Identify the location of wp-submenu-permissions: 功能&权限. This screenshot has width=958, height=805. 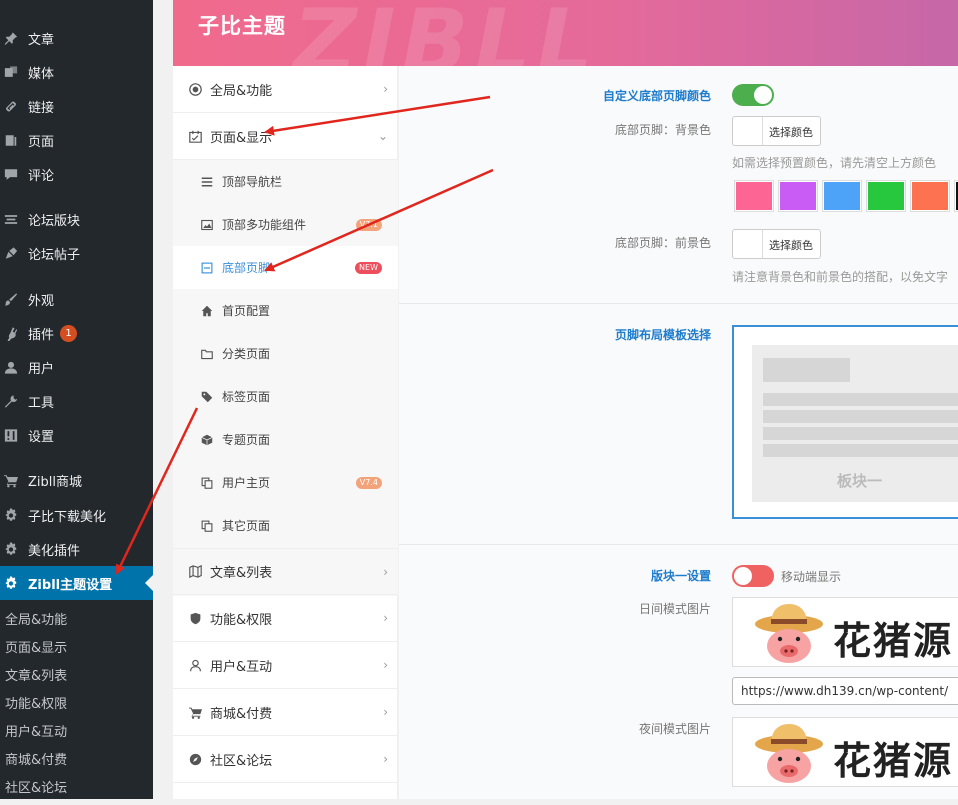
(76, 705).